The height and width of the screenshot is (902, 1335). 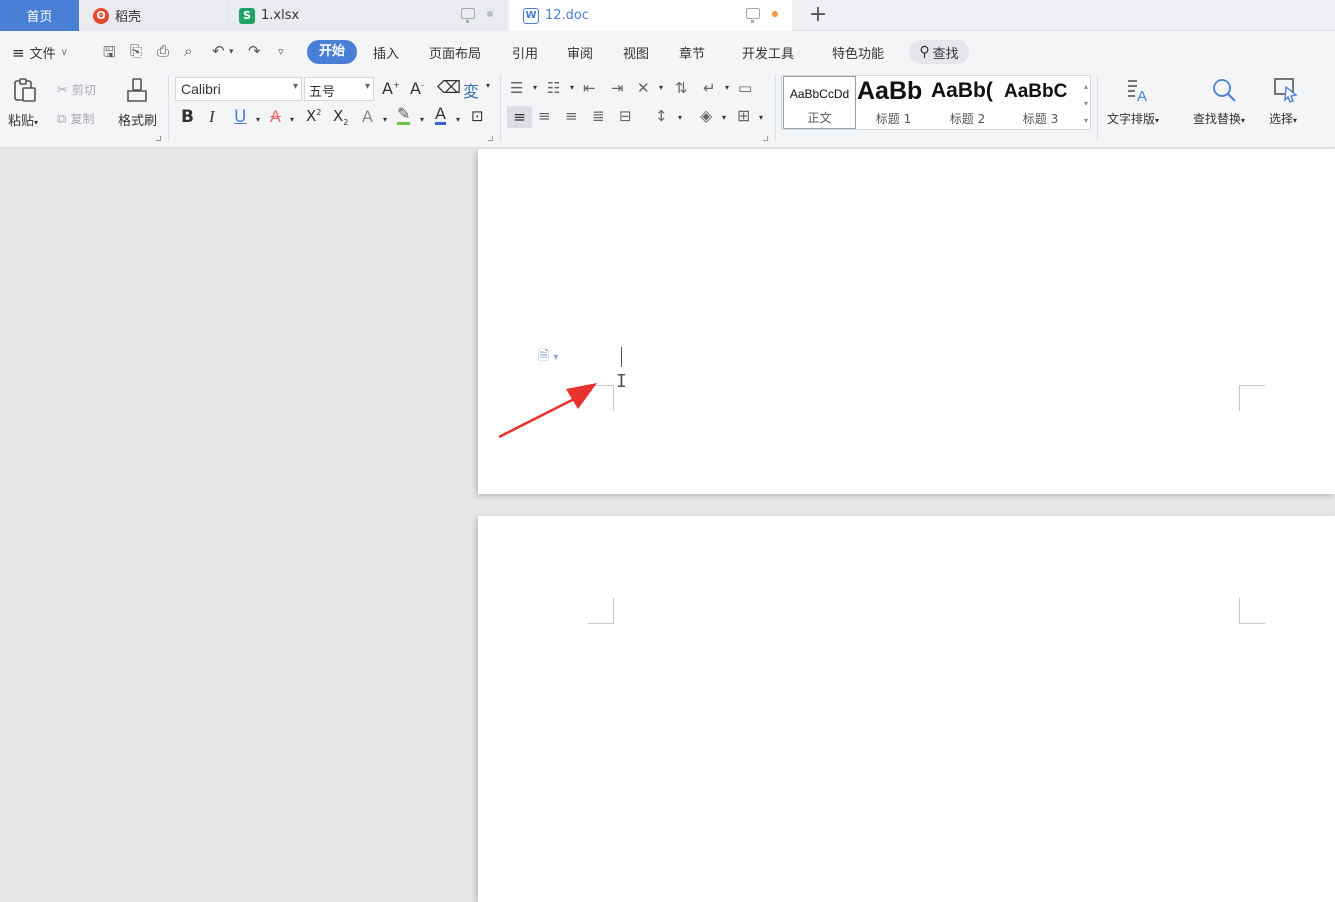 I want to click on undo-icon: ↶, so click(x=218, y=51).